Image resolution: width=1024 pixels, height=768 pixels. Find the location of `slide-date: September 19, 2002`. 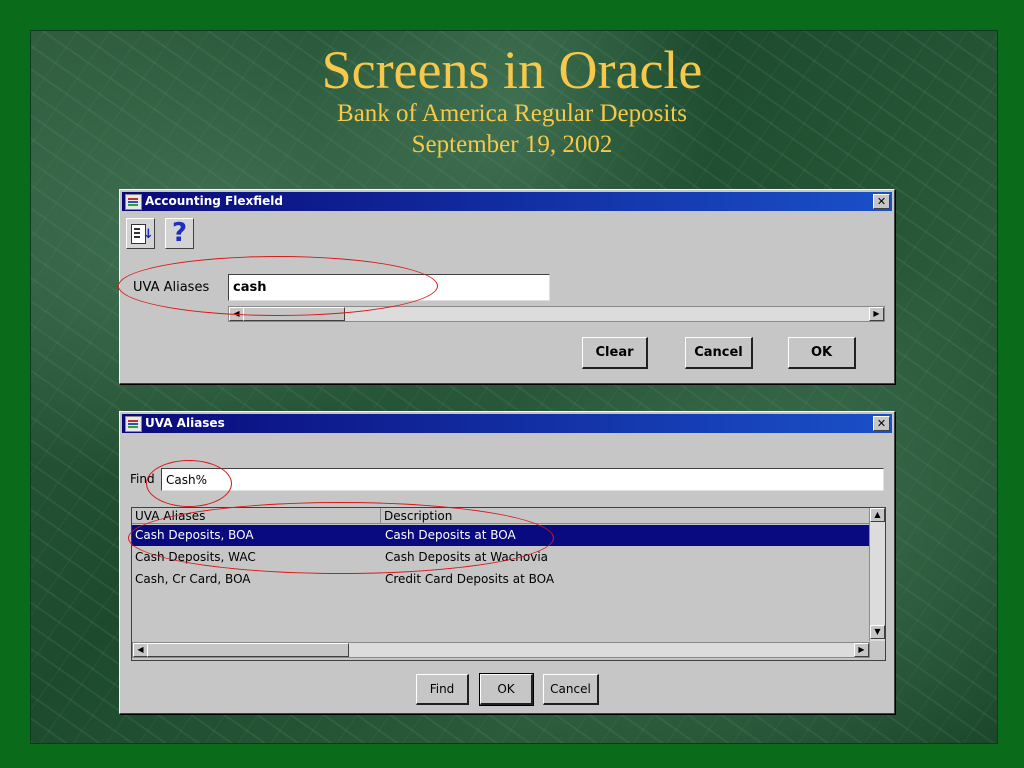

slide-date: September 19, 2002 is located at coordinates (512, 144).